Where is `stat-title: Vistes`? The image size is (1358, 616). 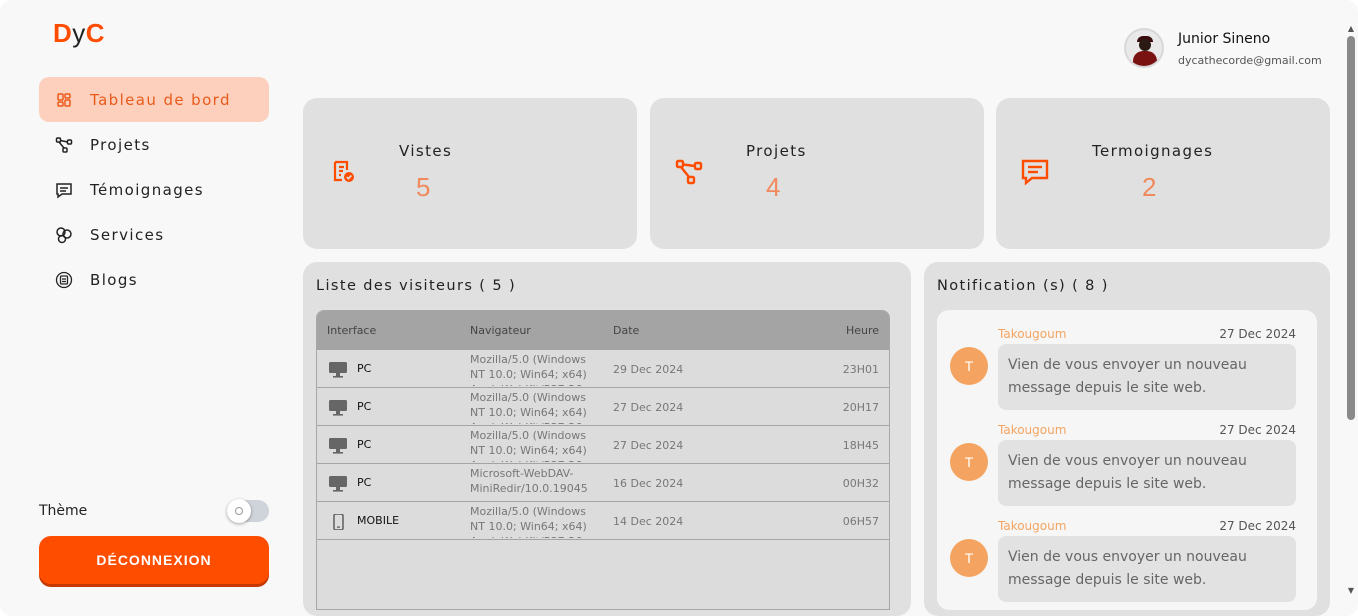 stat-title: Vistes is located at coordinates (426, 151).